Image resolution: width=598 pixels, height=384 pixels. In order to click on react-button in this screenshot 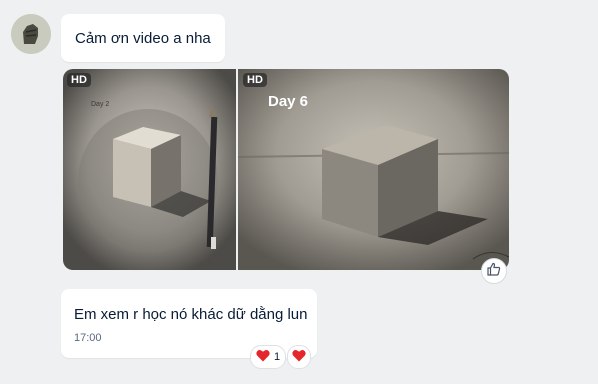, I will do `click(494, 271)`.